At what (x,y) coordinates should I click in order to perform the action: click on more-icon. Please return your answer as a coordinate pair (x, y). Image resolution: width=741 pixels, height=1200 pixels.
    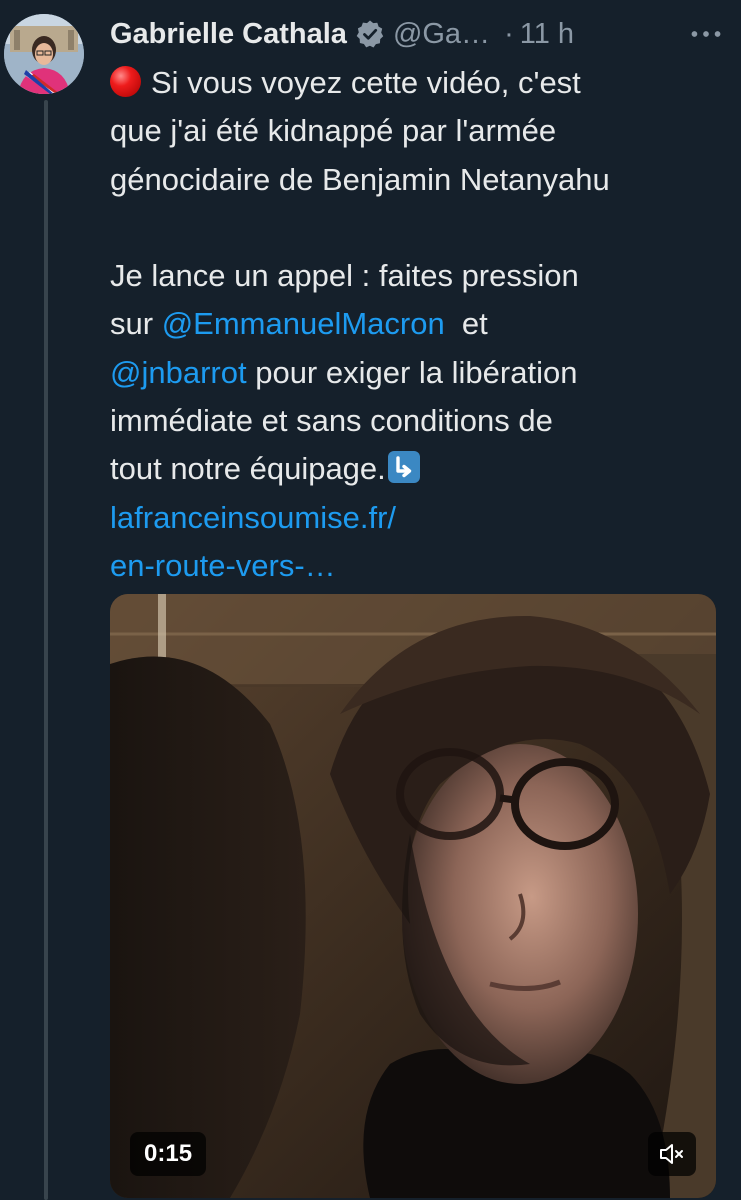
    Looking at the image, I should click on (706, 34).